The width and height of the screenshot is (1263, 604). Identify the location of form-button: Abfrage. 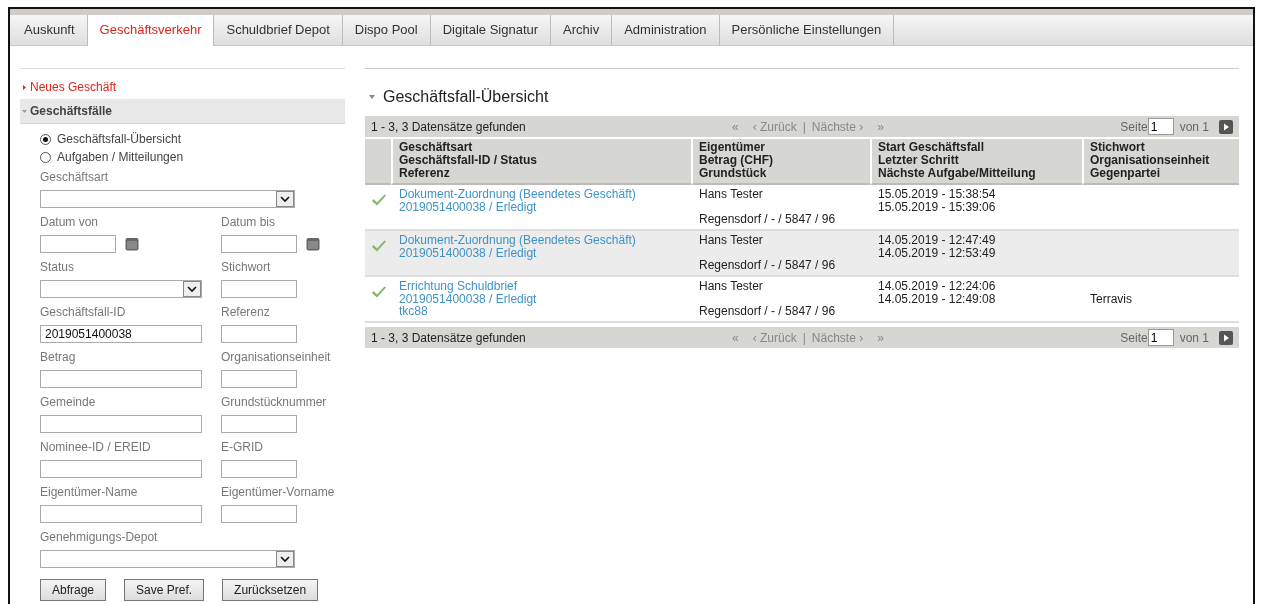
(73, 590).